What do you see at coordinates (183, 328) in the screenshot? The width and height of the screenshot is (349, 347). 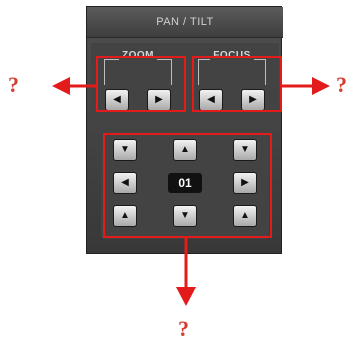 I see `question-mark-bottom: ?` at bounding box center [183, 328].